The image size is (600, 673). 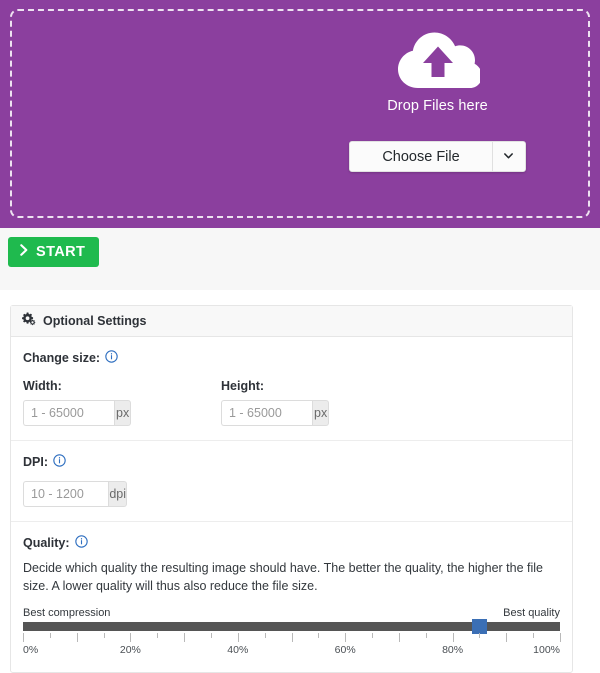 What do you see at coordinates (320, 413) in the screenshot?
I see `height-unit-addon: px` at bounding box center [320, 413].